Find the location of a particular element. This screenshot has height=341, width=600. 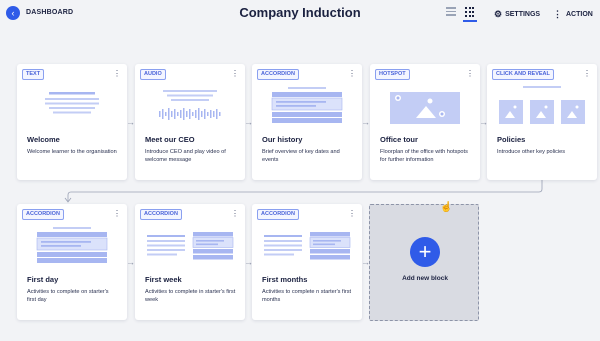

block-description: Welcome learner to the organisation is located at coordinates (72, 152).